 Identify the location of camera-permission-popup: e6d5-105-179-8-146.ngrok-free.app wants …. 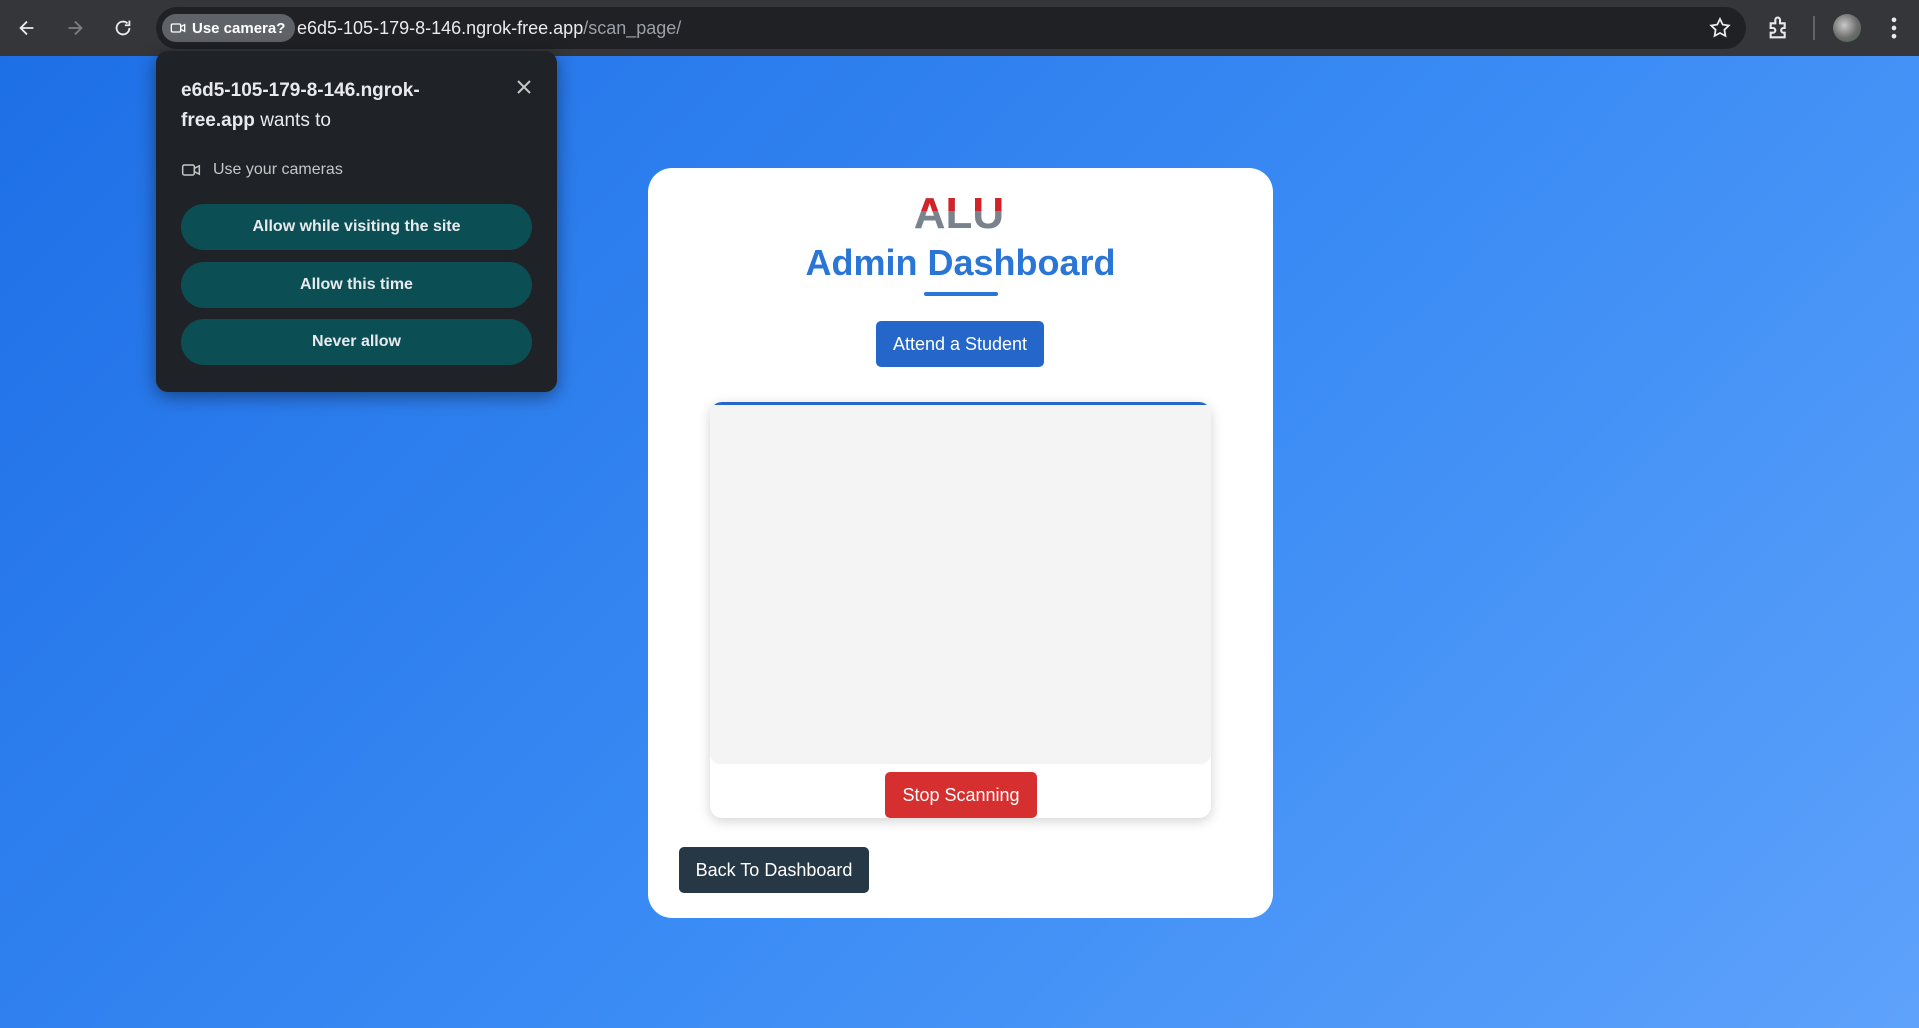
(356, 221).